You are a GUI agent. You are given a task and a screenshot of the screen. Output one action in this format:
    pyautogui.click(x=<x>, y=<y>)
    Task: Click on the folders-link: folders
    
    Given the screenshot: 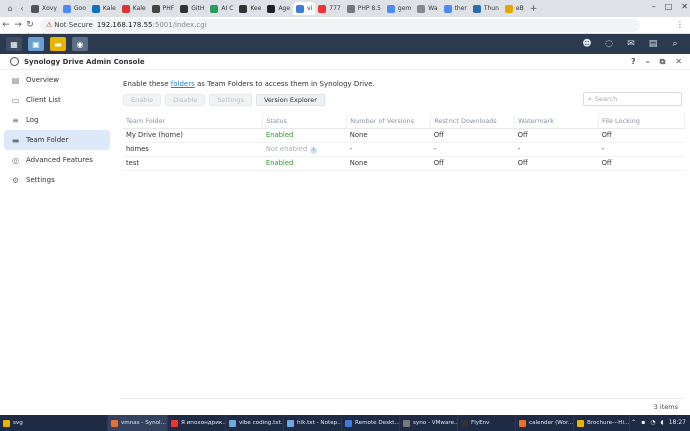 What is the action you would take?
    pyautogui.click(x=183, y=84)
    